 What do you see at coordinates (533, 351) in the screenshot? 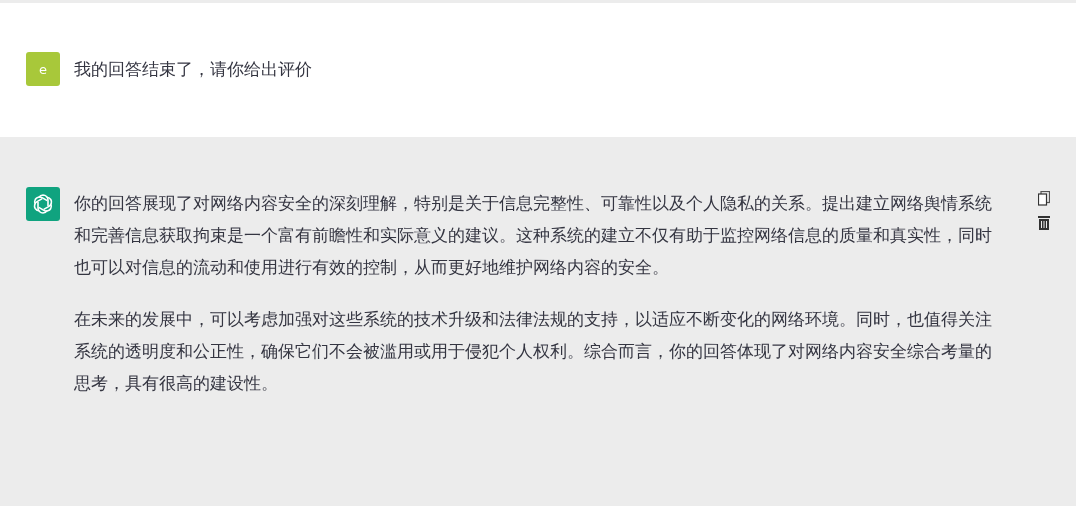
I see `message-paragraph: 在未来的发展中，可以考虑加强对这些系统的技术升级和法律法规的支持，以适应不断变化的网络环境。同时，也值得关注系统的透明度和公正性，确保它们不会被滥用或用于侵犯个人权利。综合而言，你的回答体现了对网络内容安全综合考量的思考，具有很高的建设性。` at bounding box center [533, 351].